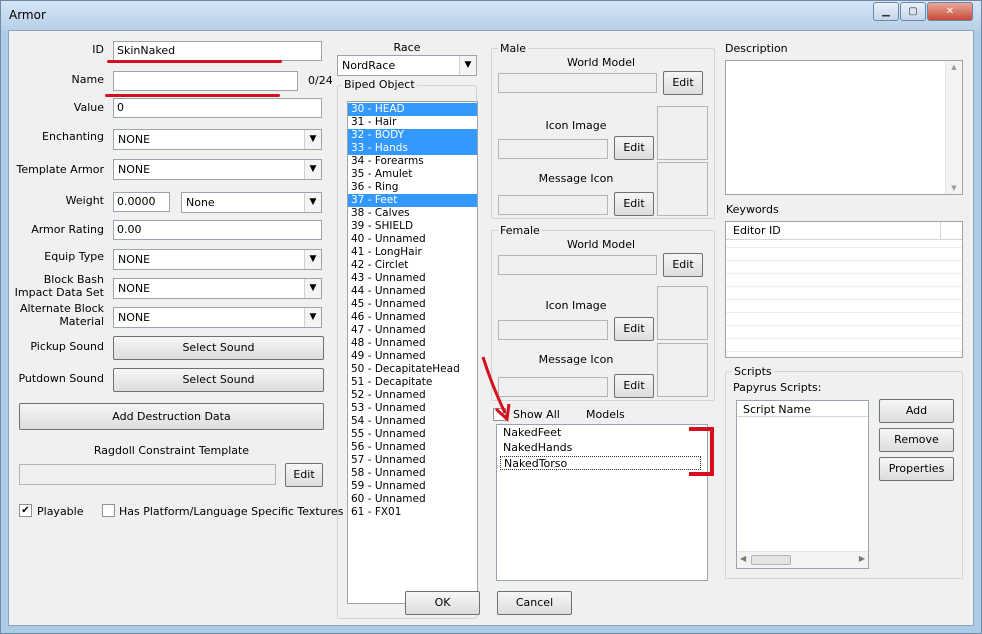  Describe the element at coordinates (553, 205) in the screenshot. I see `male-message-icon-field` at that location.